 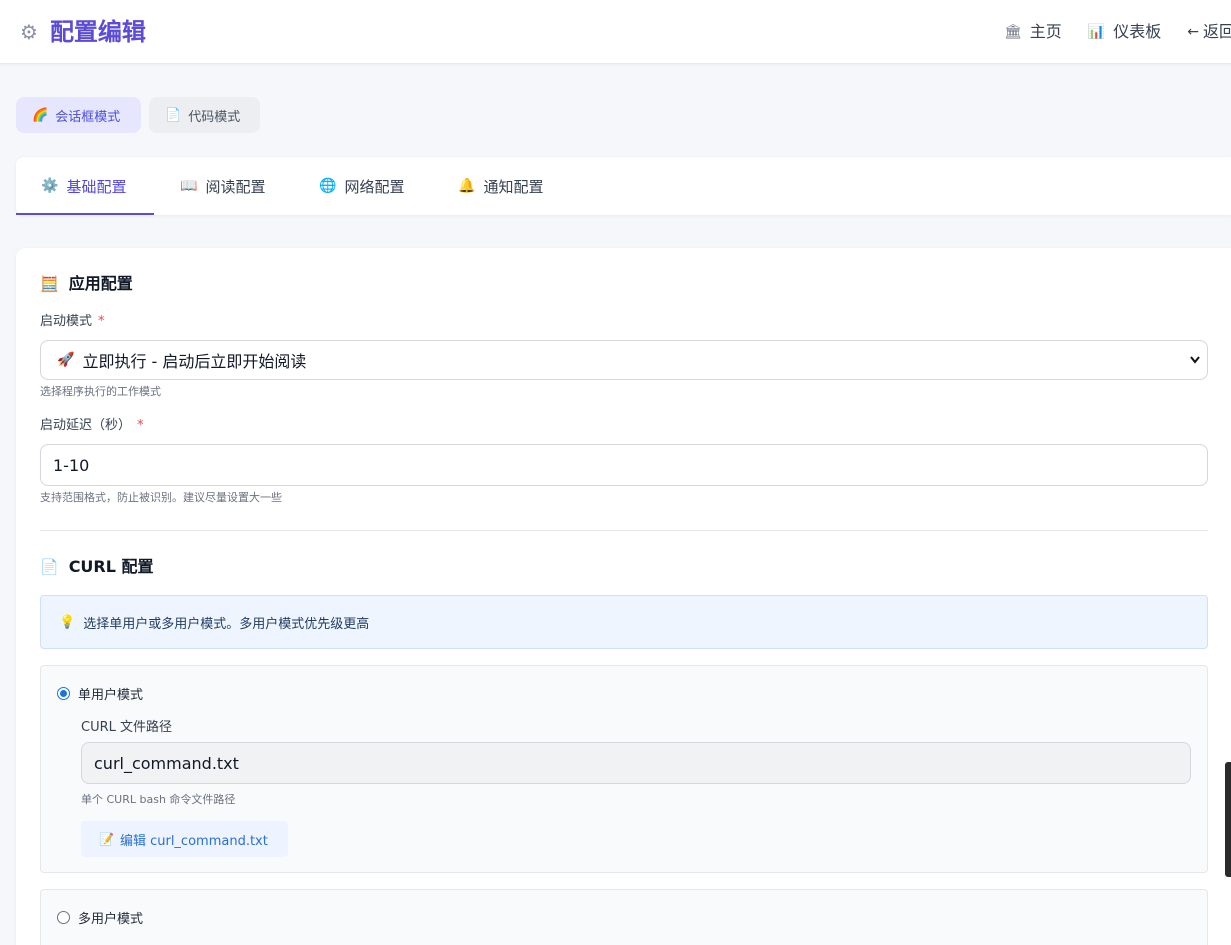 What do you see at coordinates (1137, 31) in the screenshot?
I see `nav-dashboard-label: 仪表板` at bounding box center [1137, 31].